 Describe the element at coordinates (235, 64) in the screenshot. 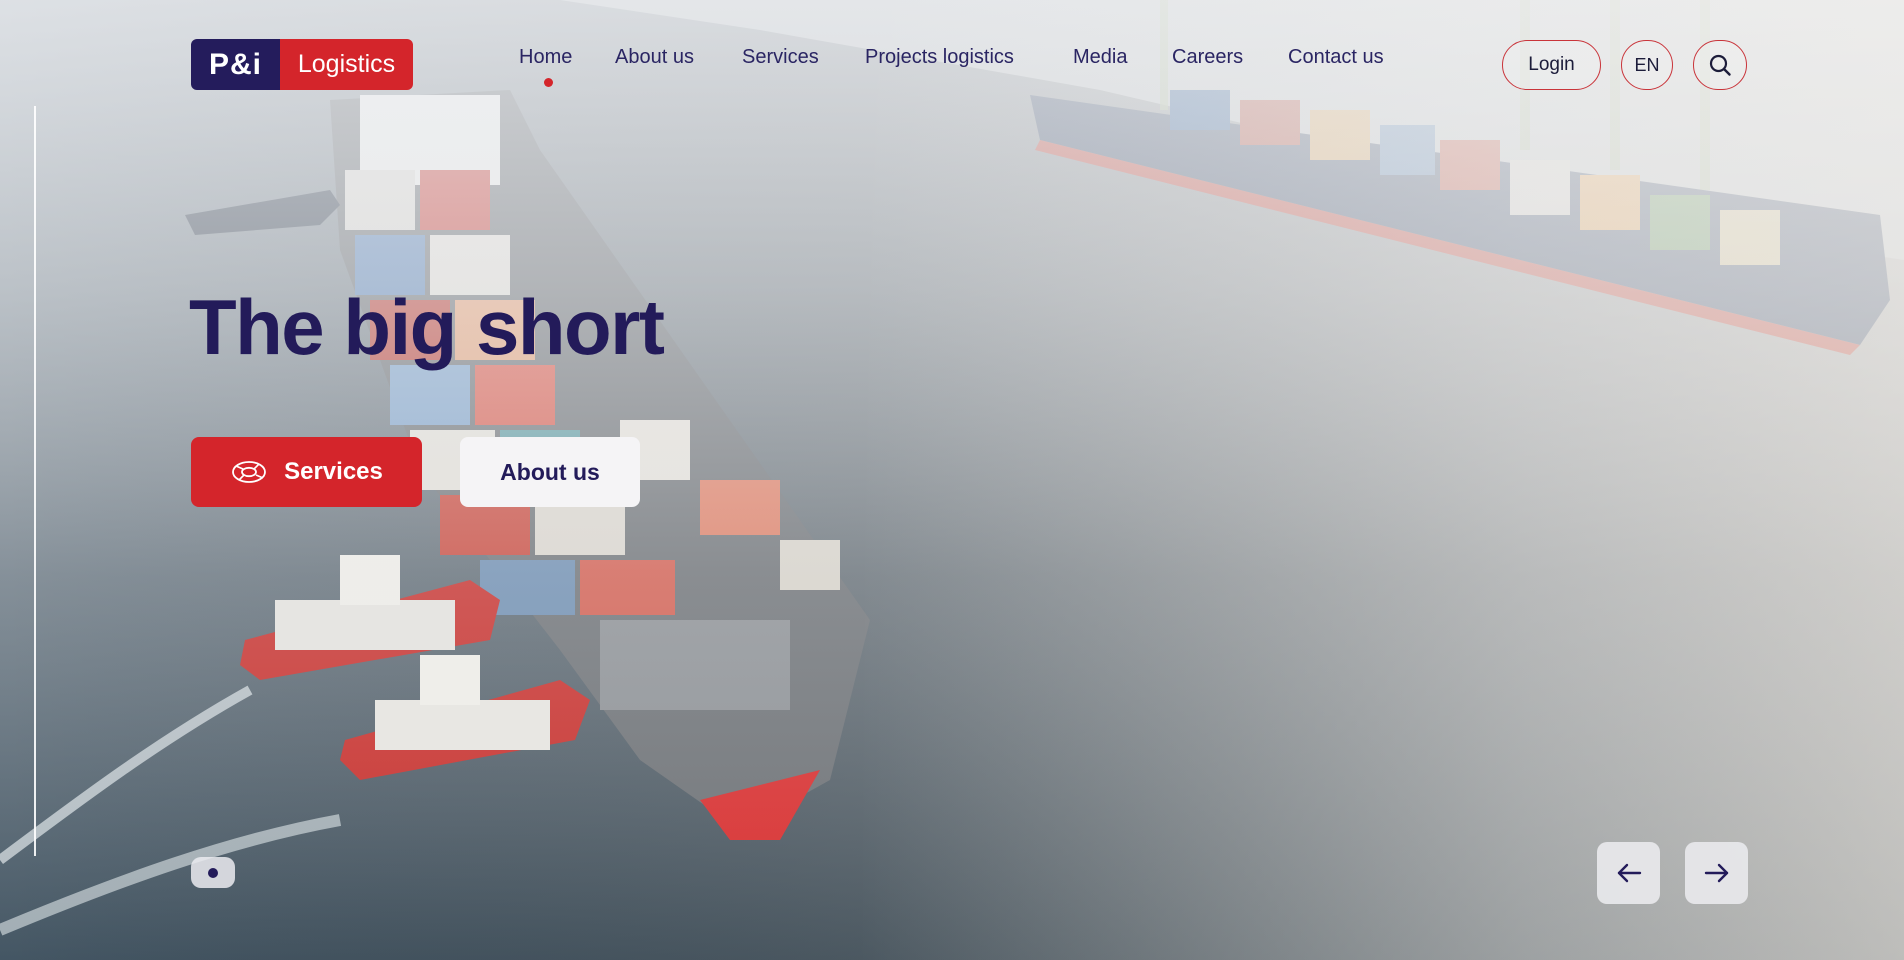

I see `brand-logo-mark: P&i` at that location.